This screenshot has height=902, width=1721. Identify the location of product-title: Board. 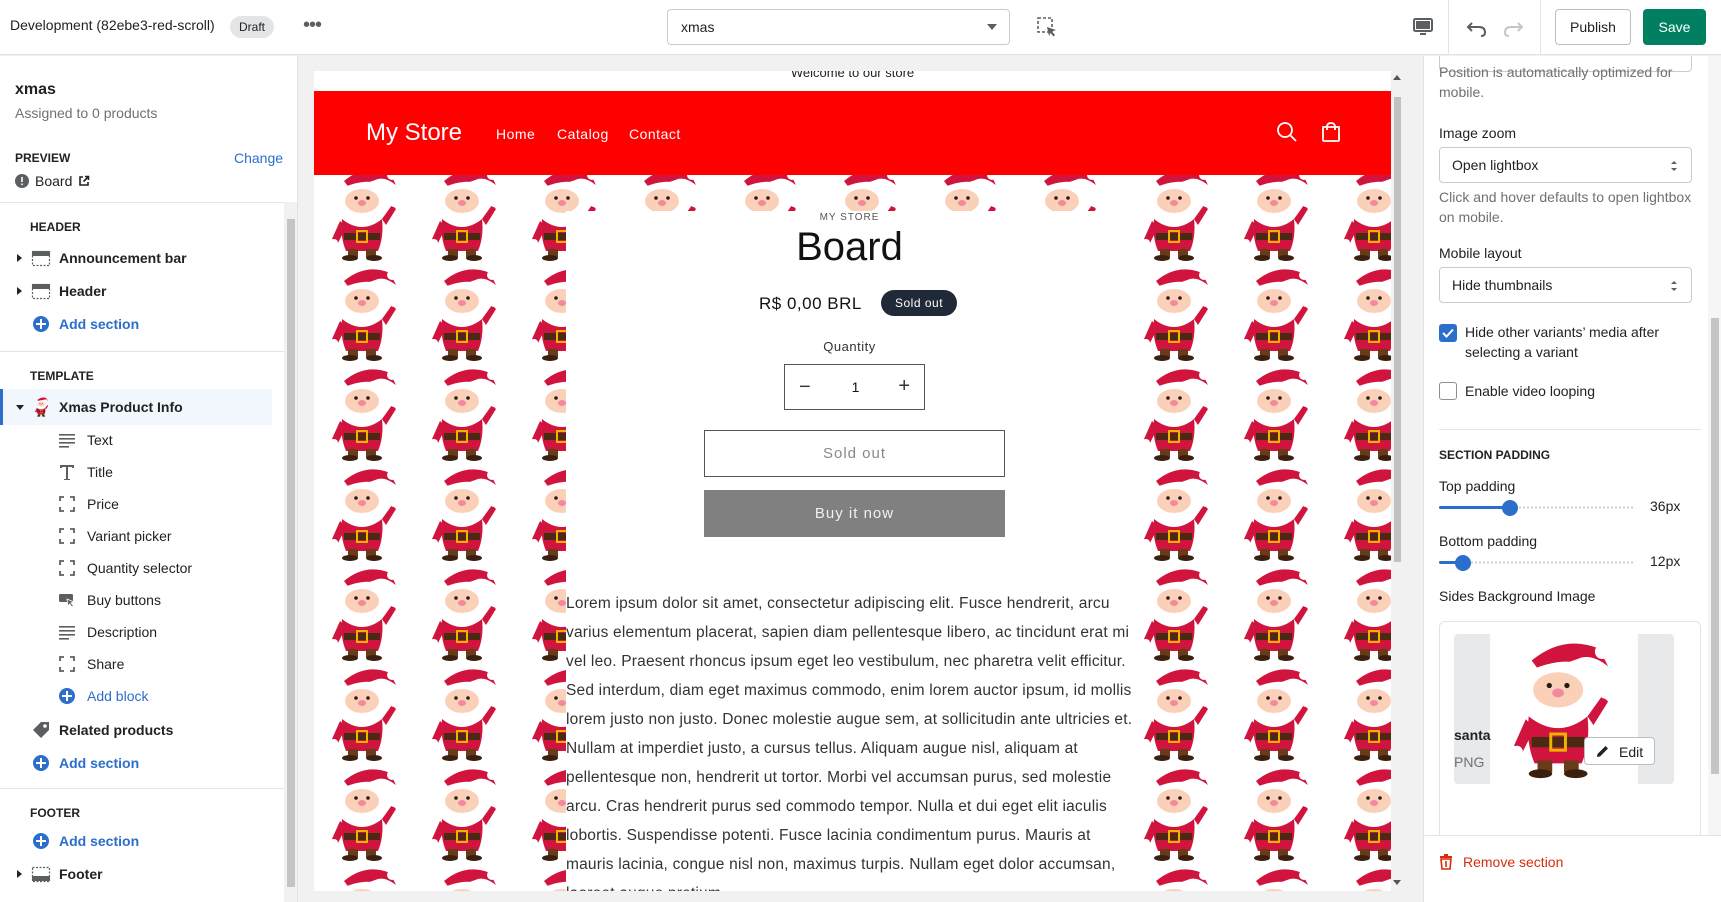
(849, 247).